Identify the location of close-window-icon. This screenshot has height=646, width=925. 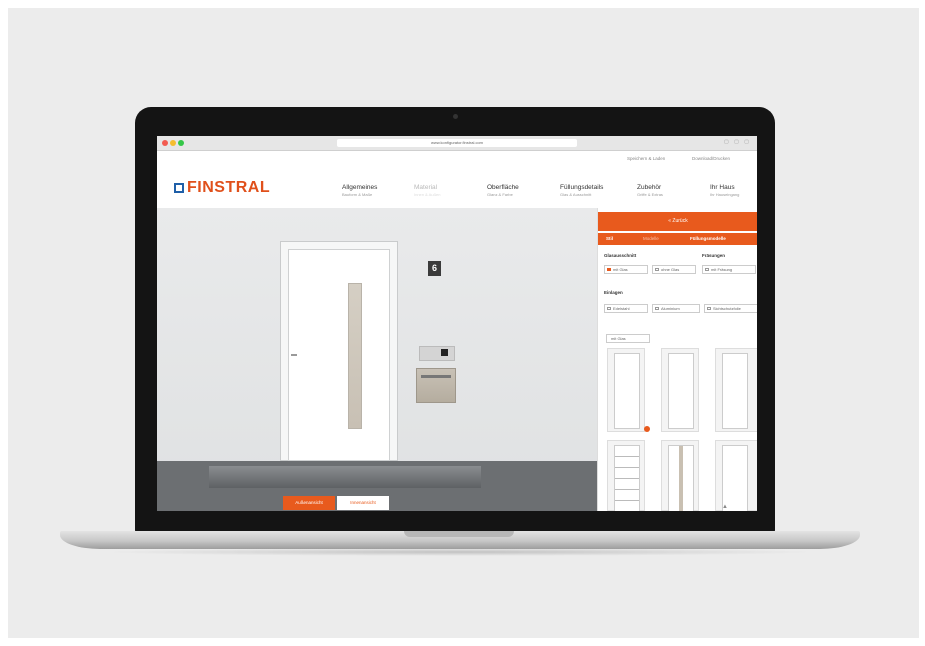
(165, 143).